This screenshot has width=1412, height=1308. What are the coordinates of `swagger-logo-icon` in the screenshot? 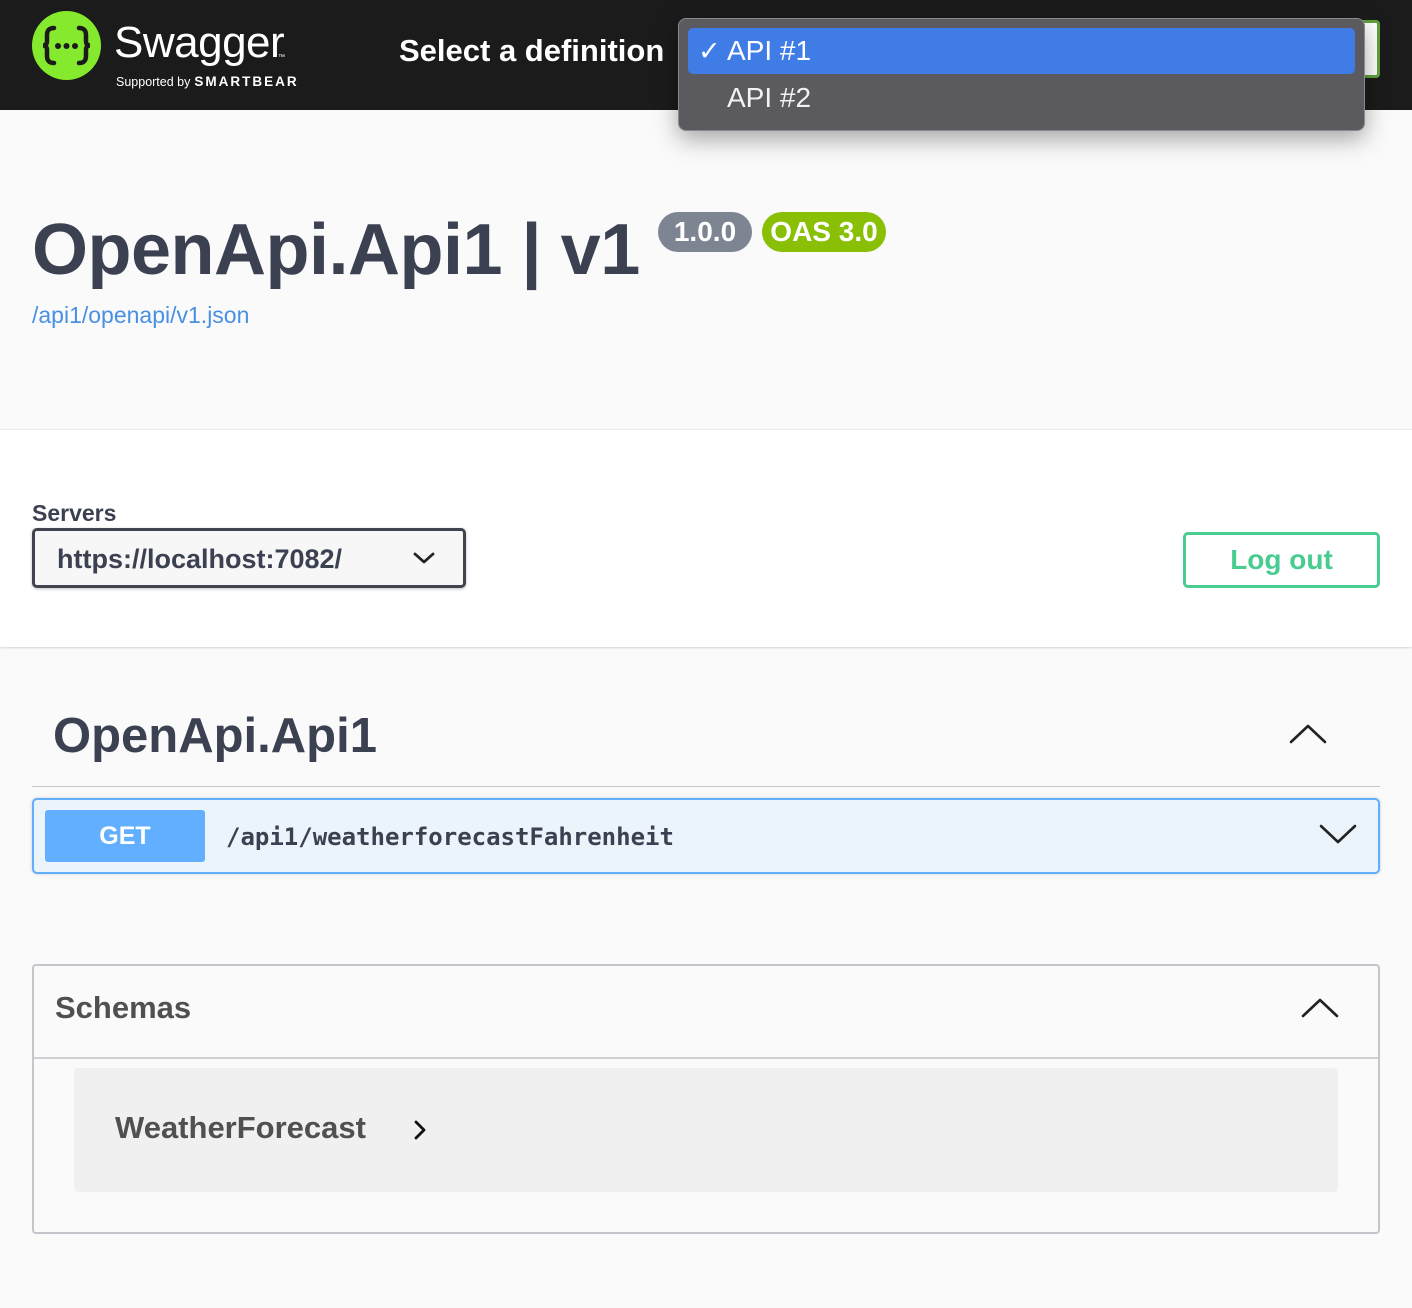 It's located at (66, 45).